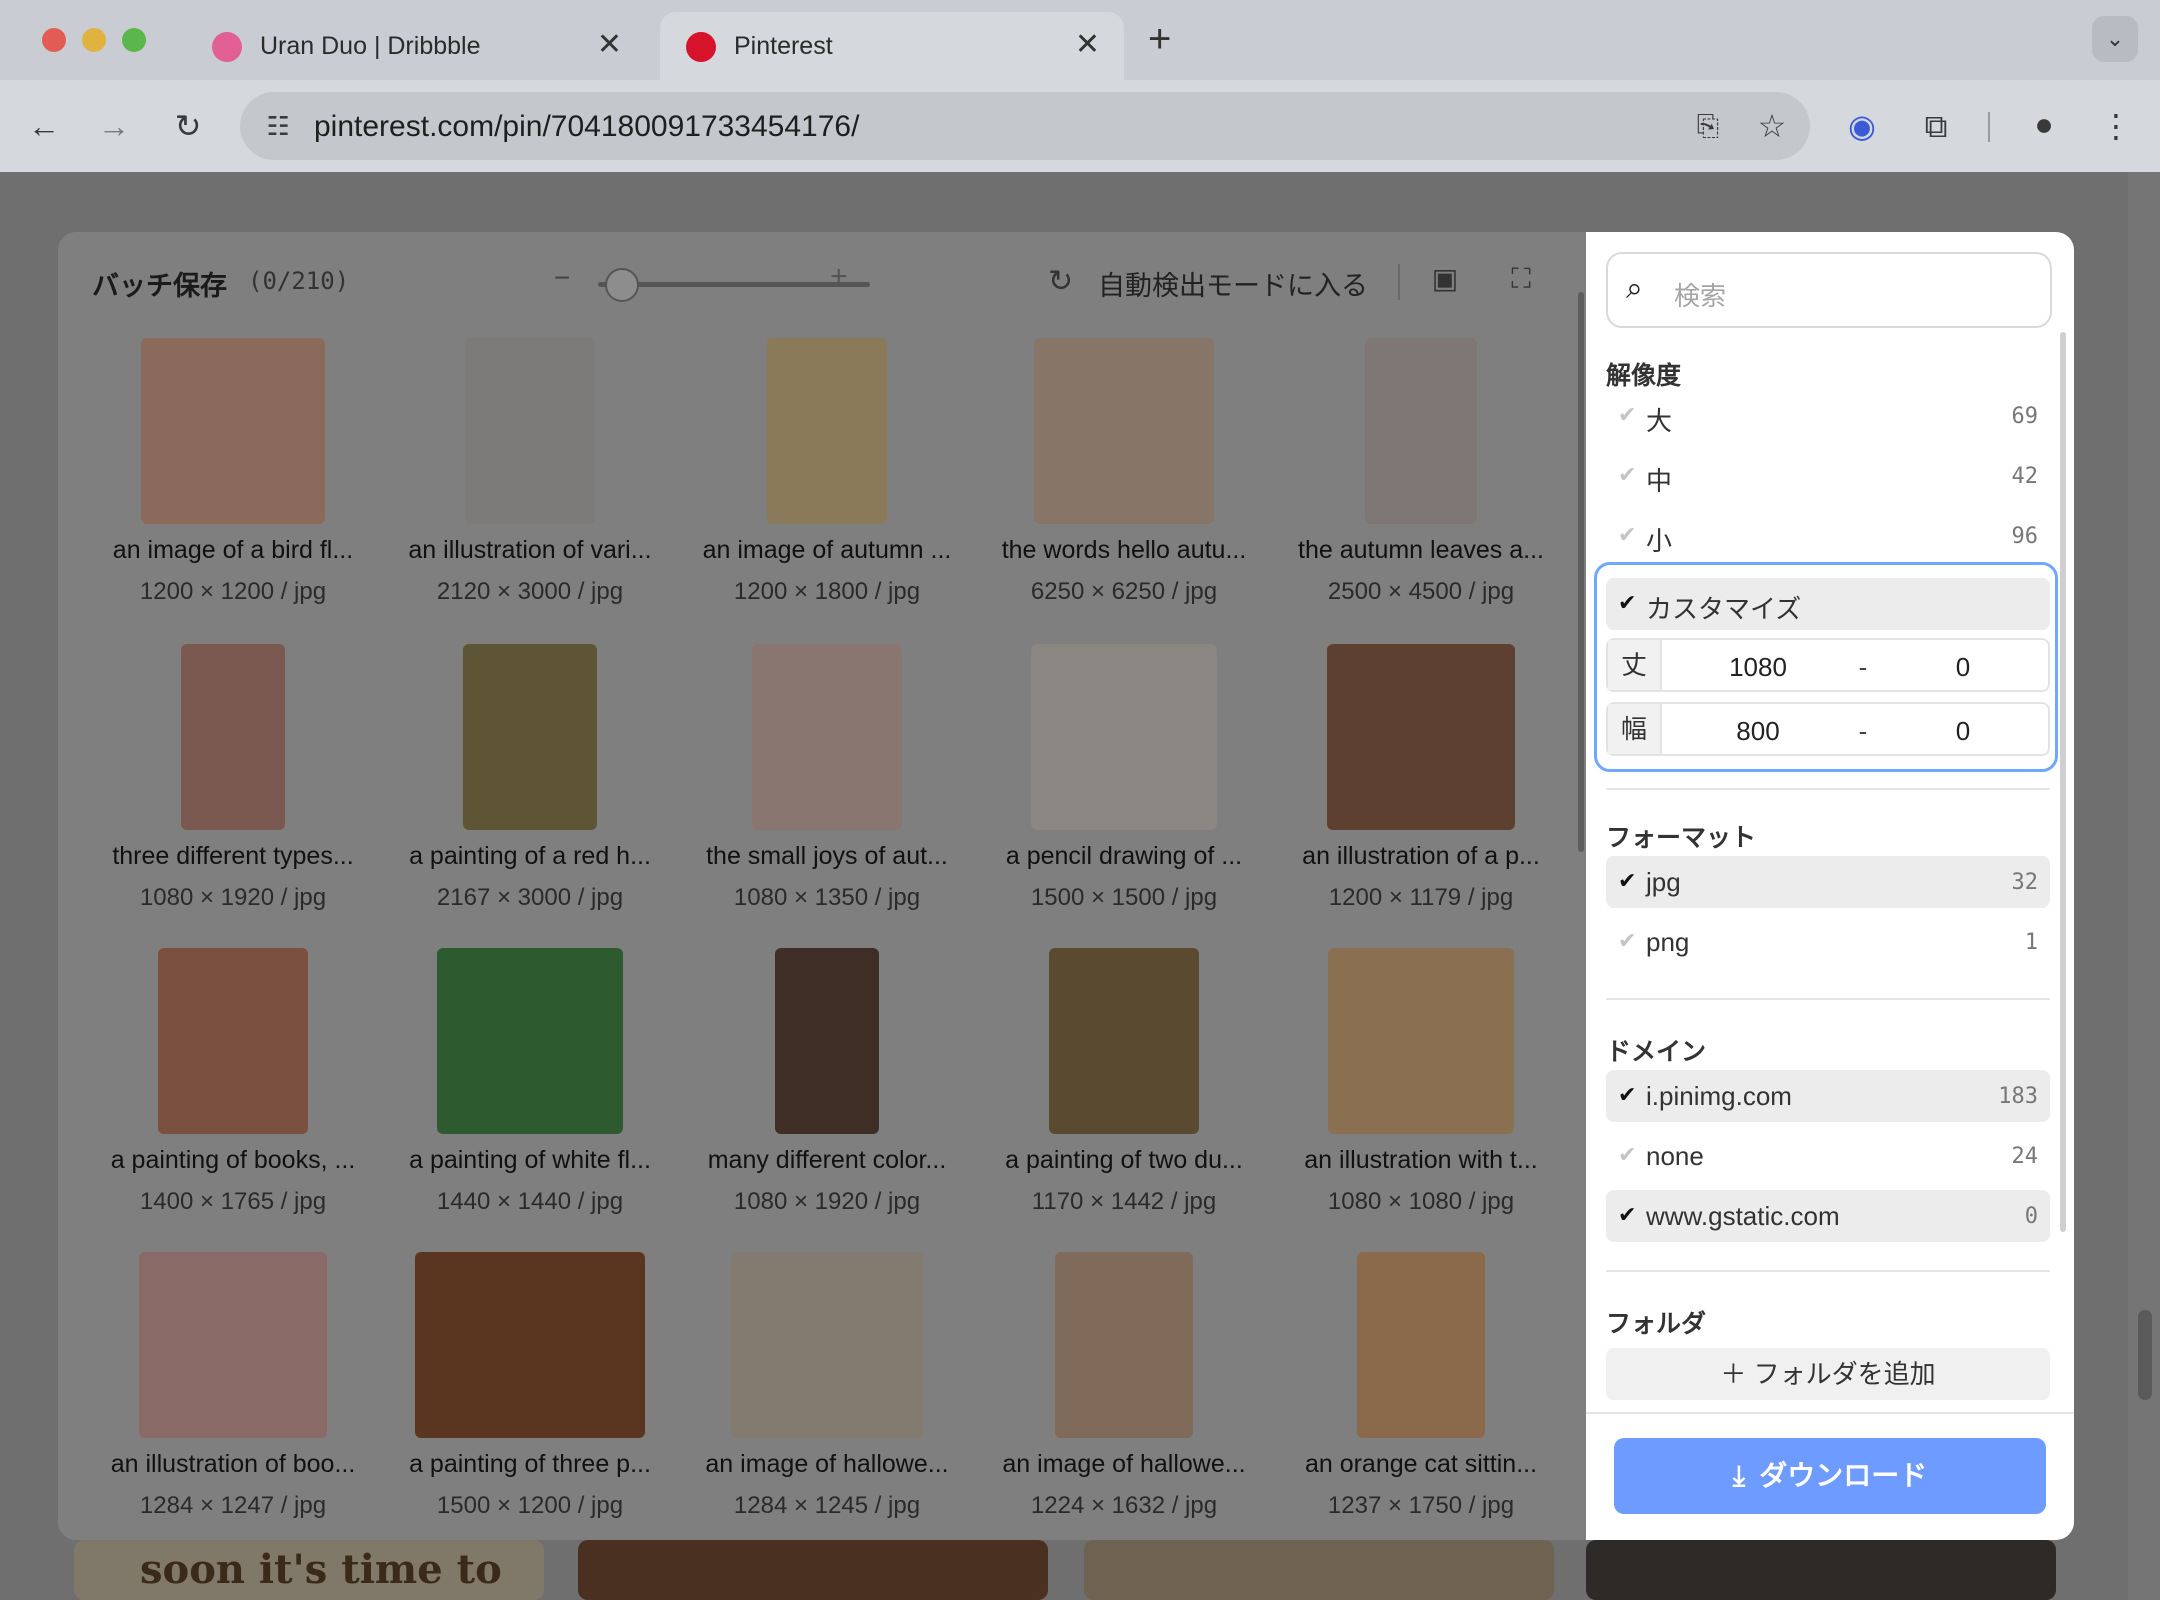 The width and height of the screenshot is (2160, 1600). I want to click on profile-avatar-icon: ●, so click(2044, 124).